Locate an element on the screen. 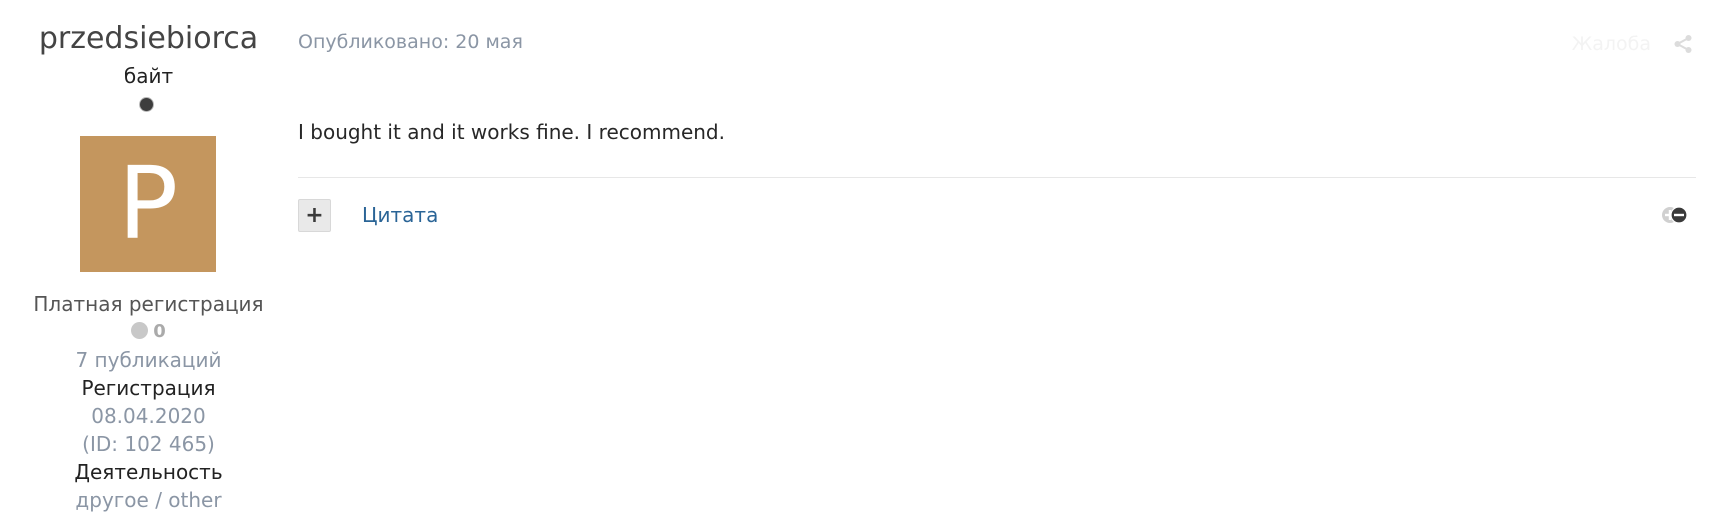  post-tools: Жалоба is located at coordinates (1632, 44).